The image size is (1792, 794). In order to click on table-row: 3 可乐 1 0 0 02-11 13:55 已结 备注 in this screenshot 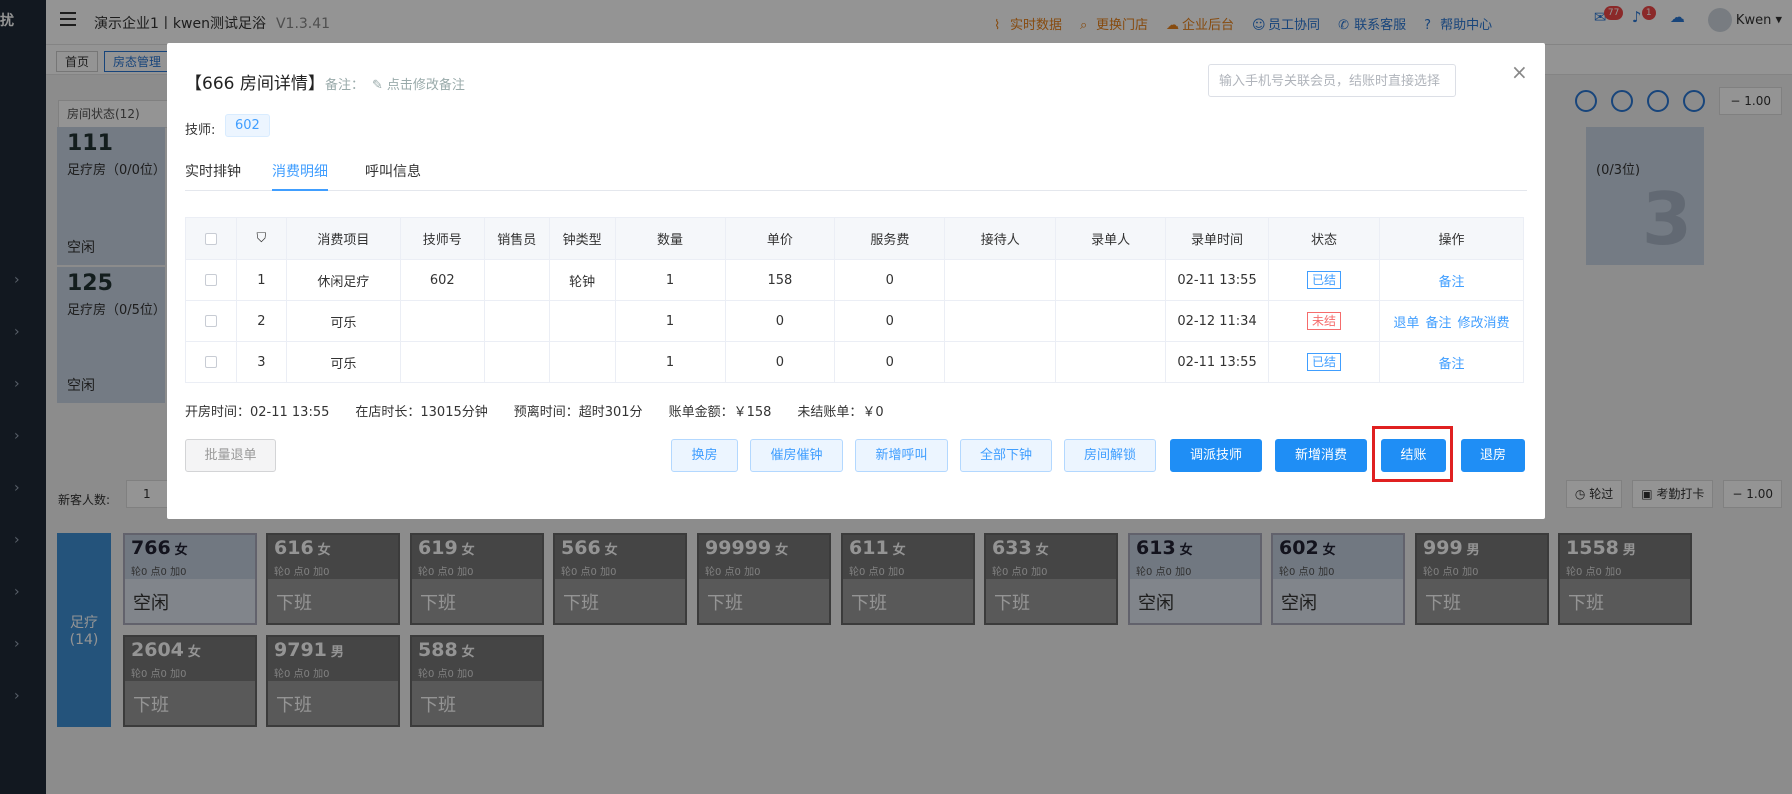, I will do `click(855, 362)`.